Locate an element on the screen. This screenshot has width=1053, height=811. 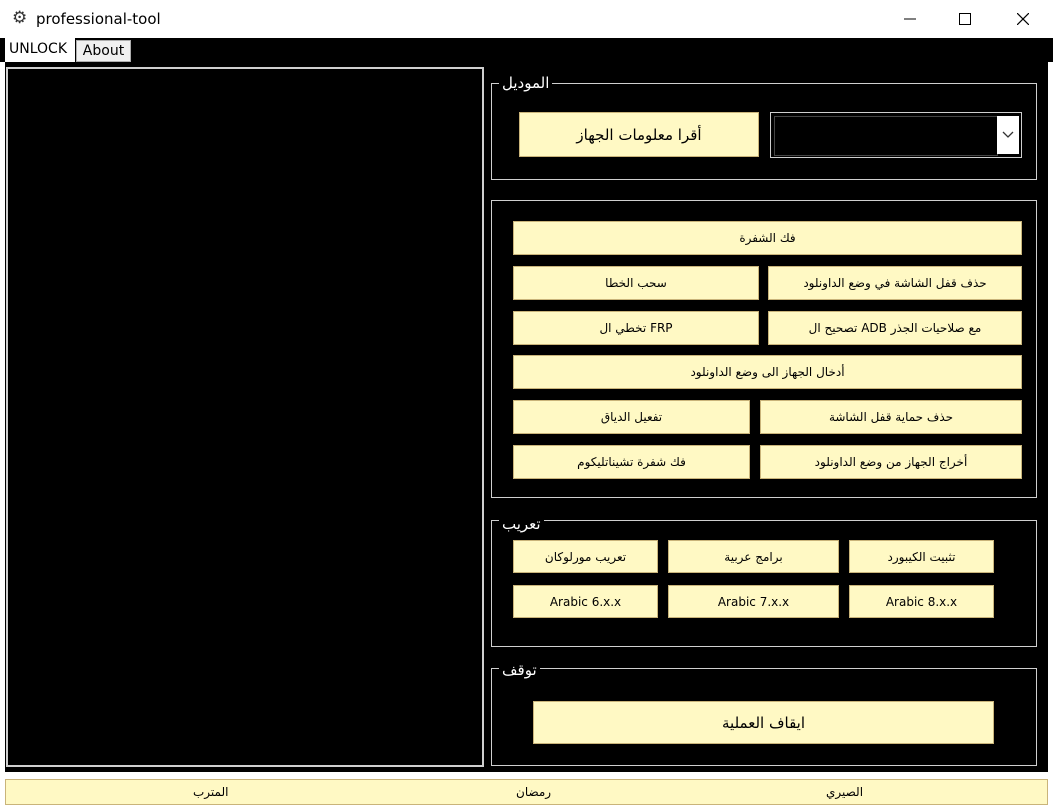
maximize-button is located at coordinates (965, 19).